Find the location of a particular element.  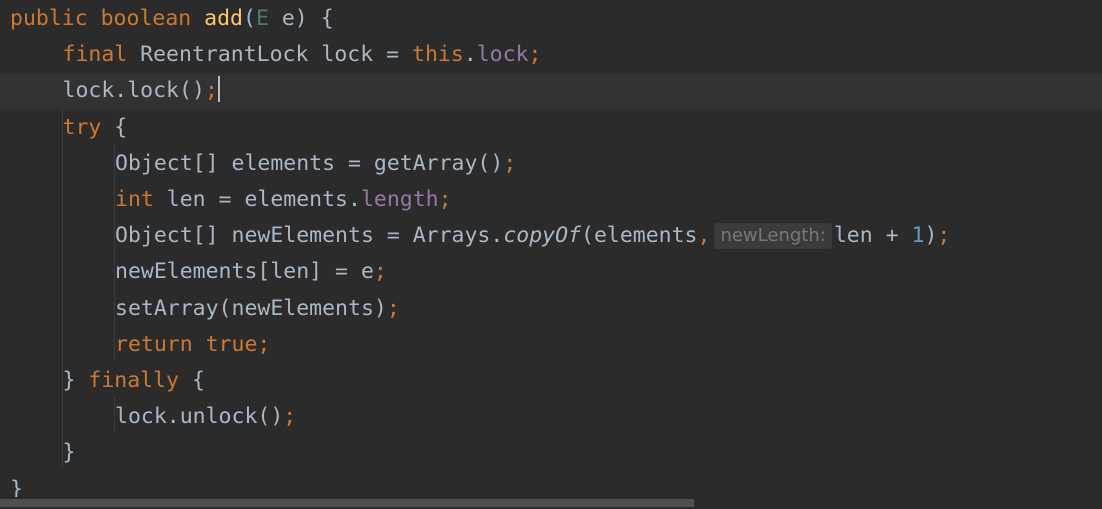

code-token: ( is located at coordinates (249, 18).